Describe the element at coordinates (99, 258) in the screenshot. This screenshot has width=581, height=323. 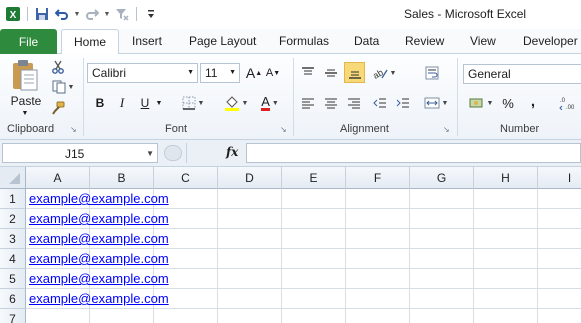
I see `cell-a4-link: example@example.com` at that location.